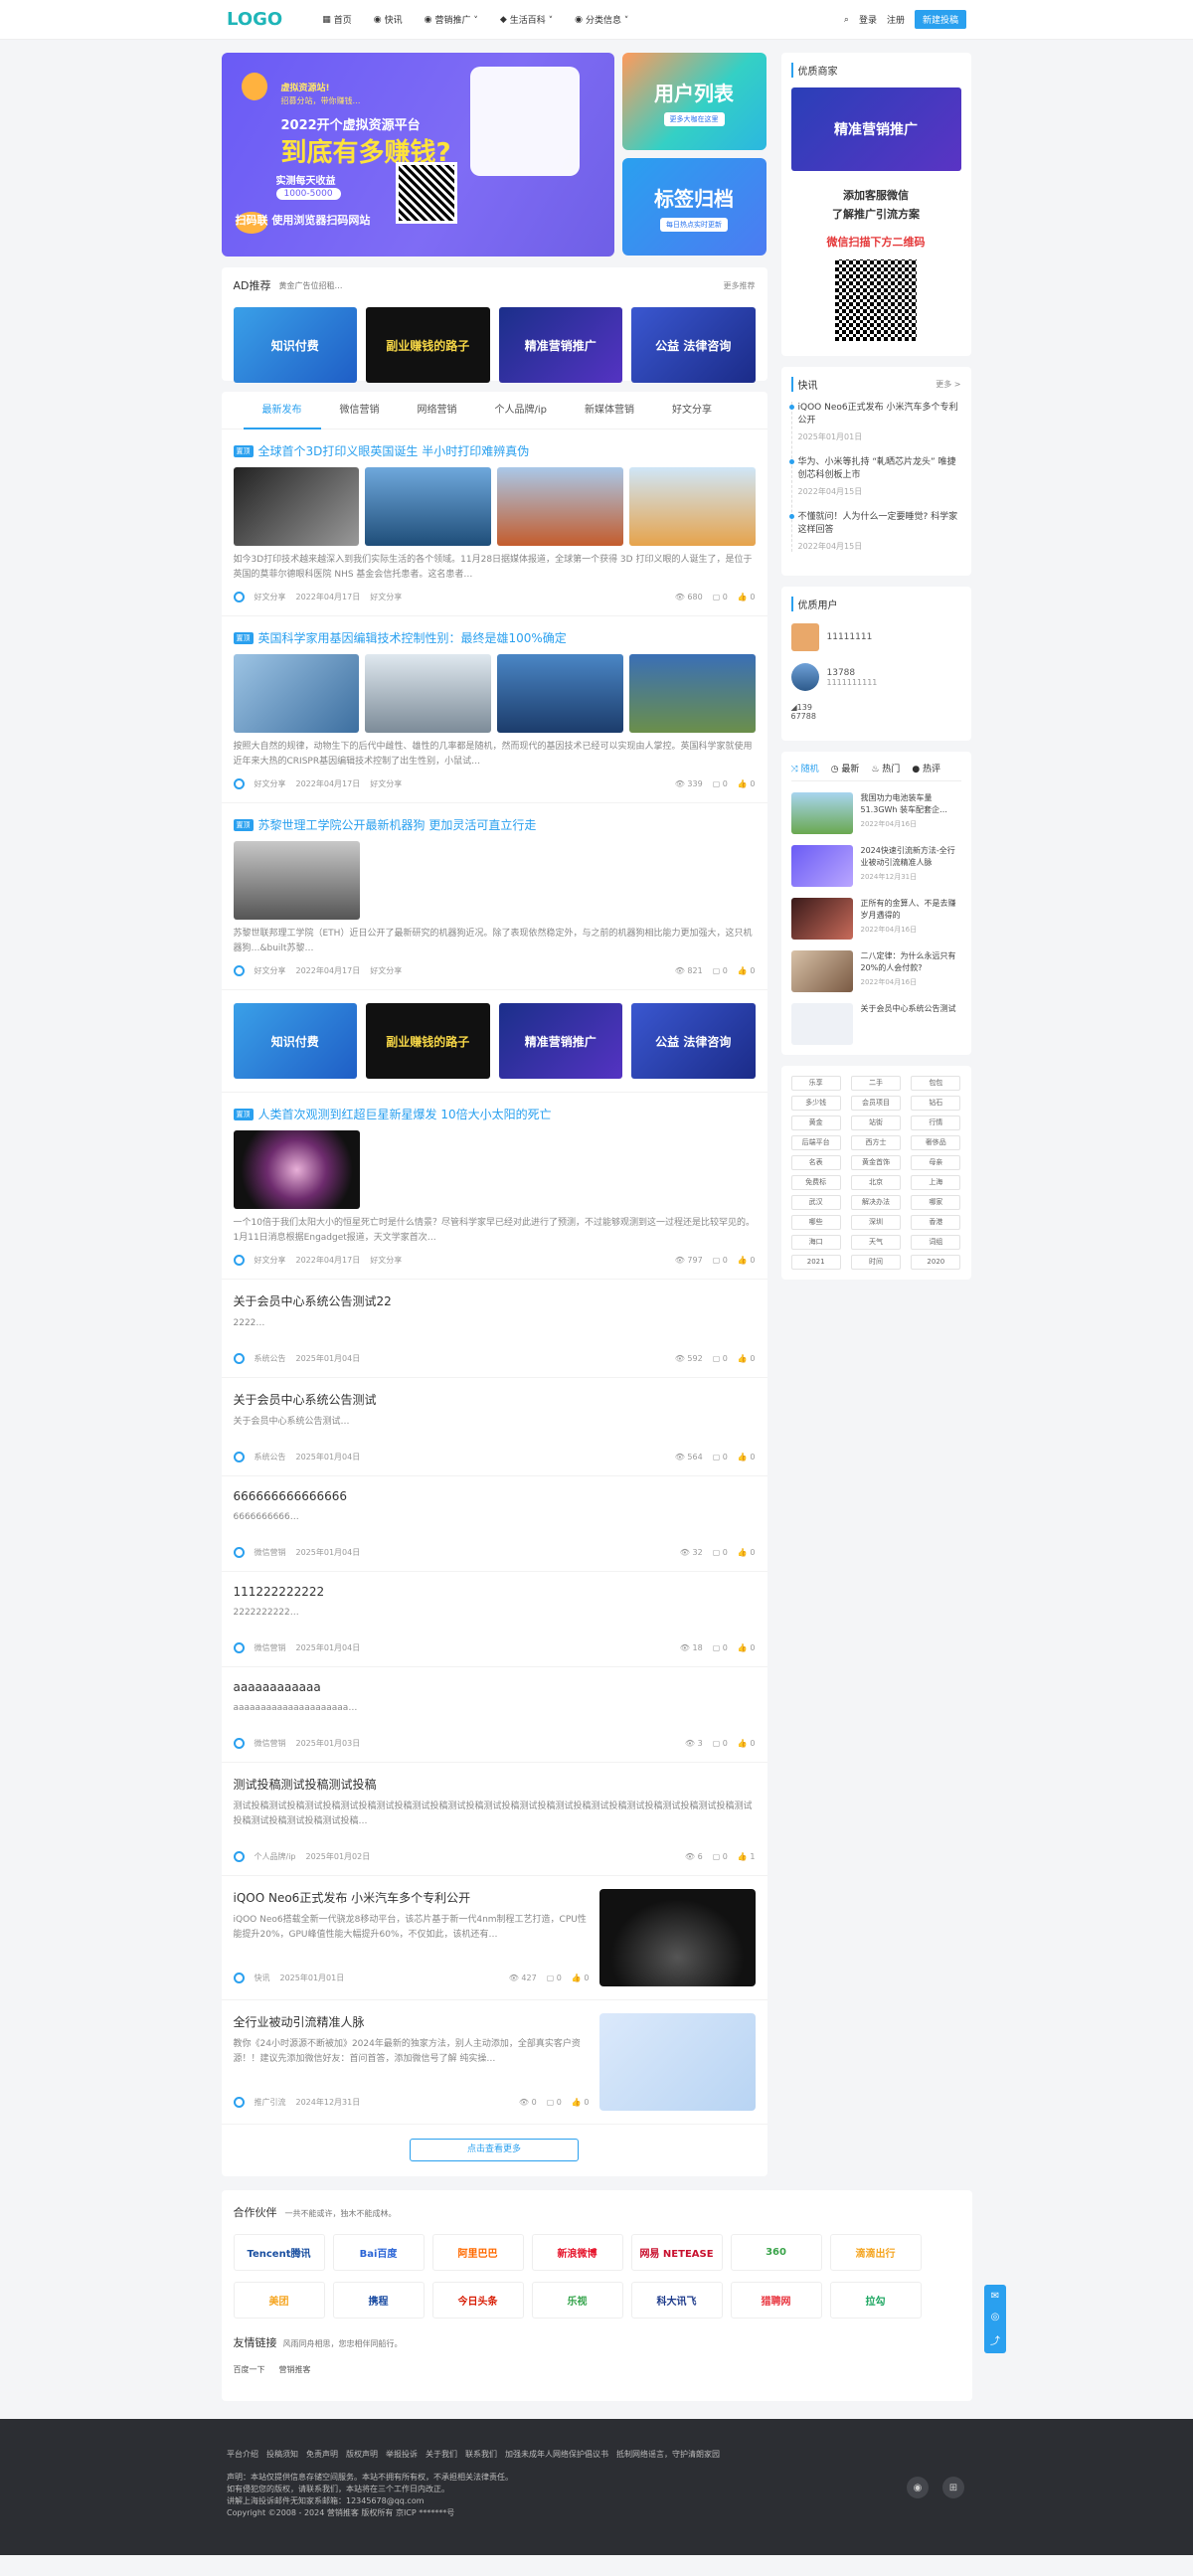 This screenshot has width=1193, height=2576. I want to click on tag-item: 黄金, so click(815, 1123).